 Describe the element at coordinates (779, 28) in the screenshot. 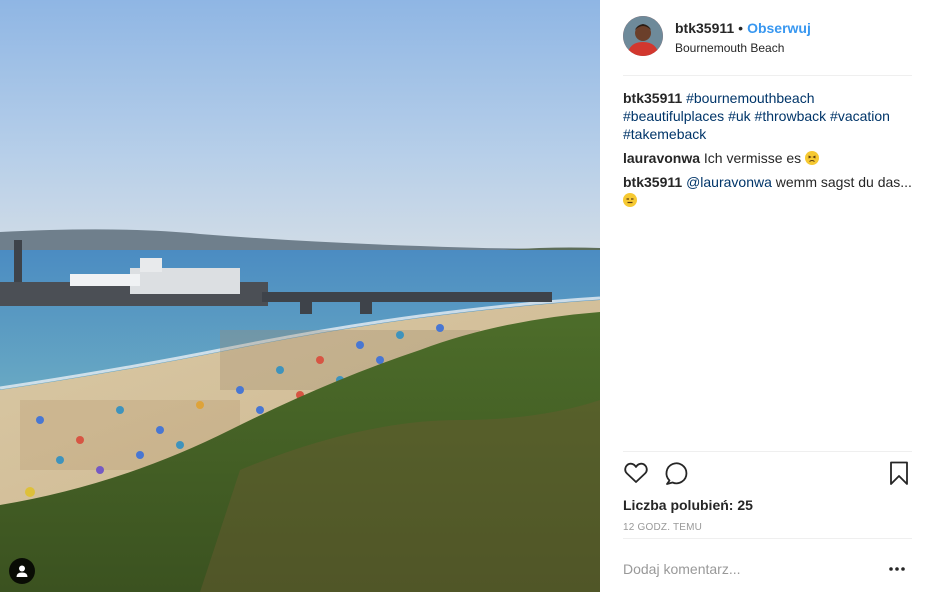

I see `follow-button: Obserwuj` at that location.